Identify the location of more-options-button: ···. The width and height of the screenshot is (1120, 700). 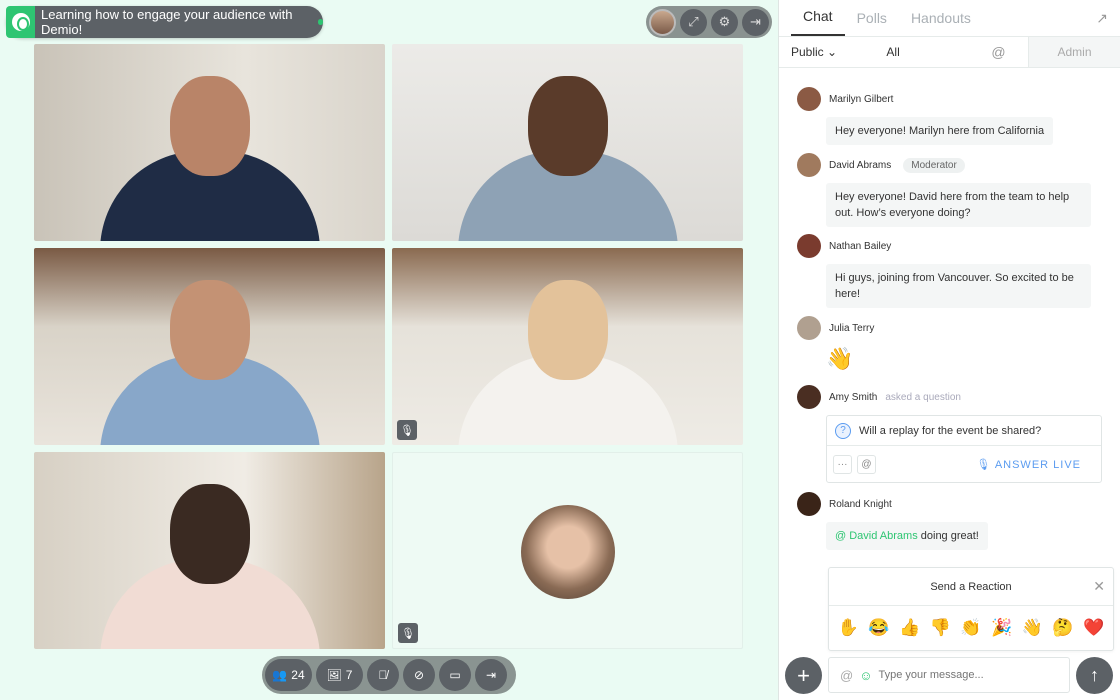
(842, 464).